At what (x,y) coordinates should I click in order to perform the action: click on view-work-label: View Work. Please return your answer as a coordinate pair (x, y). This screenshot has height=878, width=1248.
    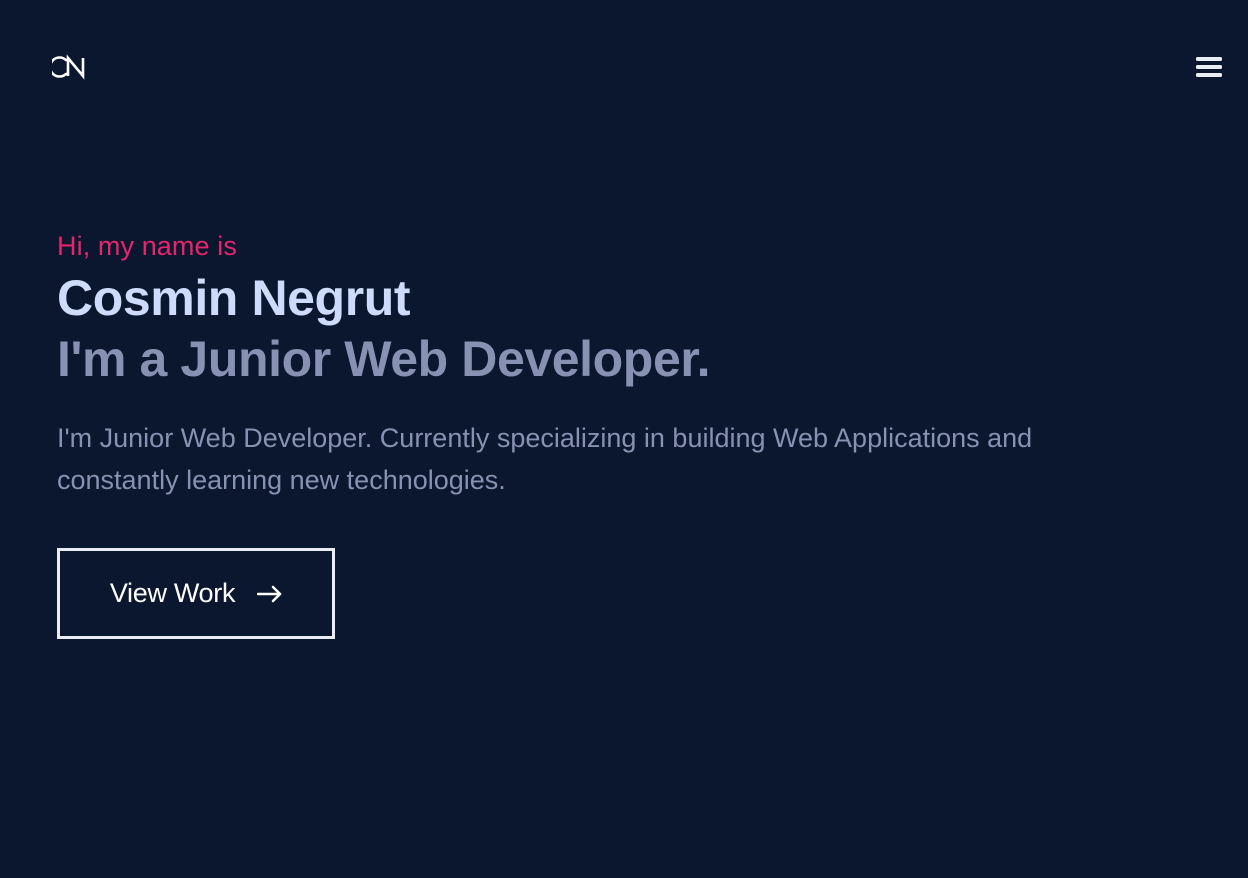
    Looking at the image, I should click on (172, 593).